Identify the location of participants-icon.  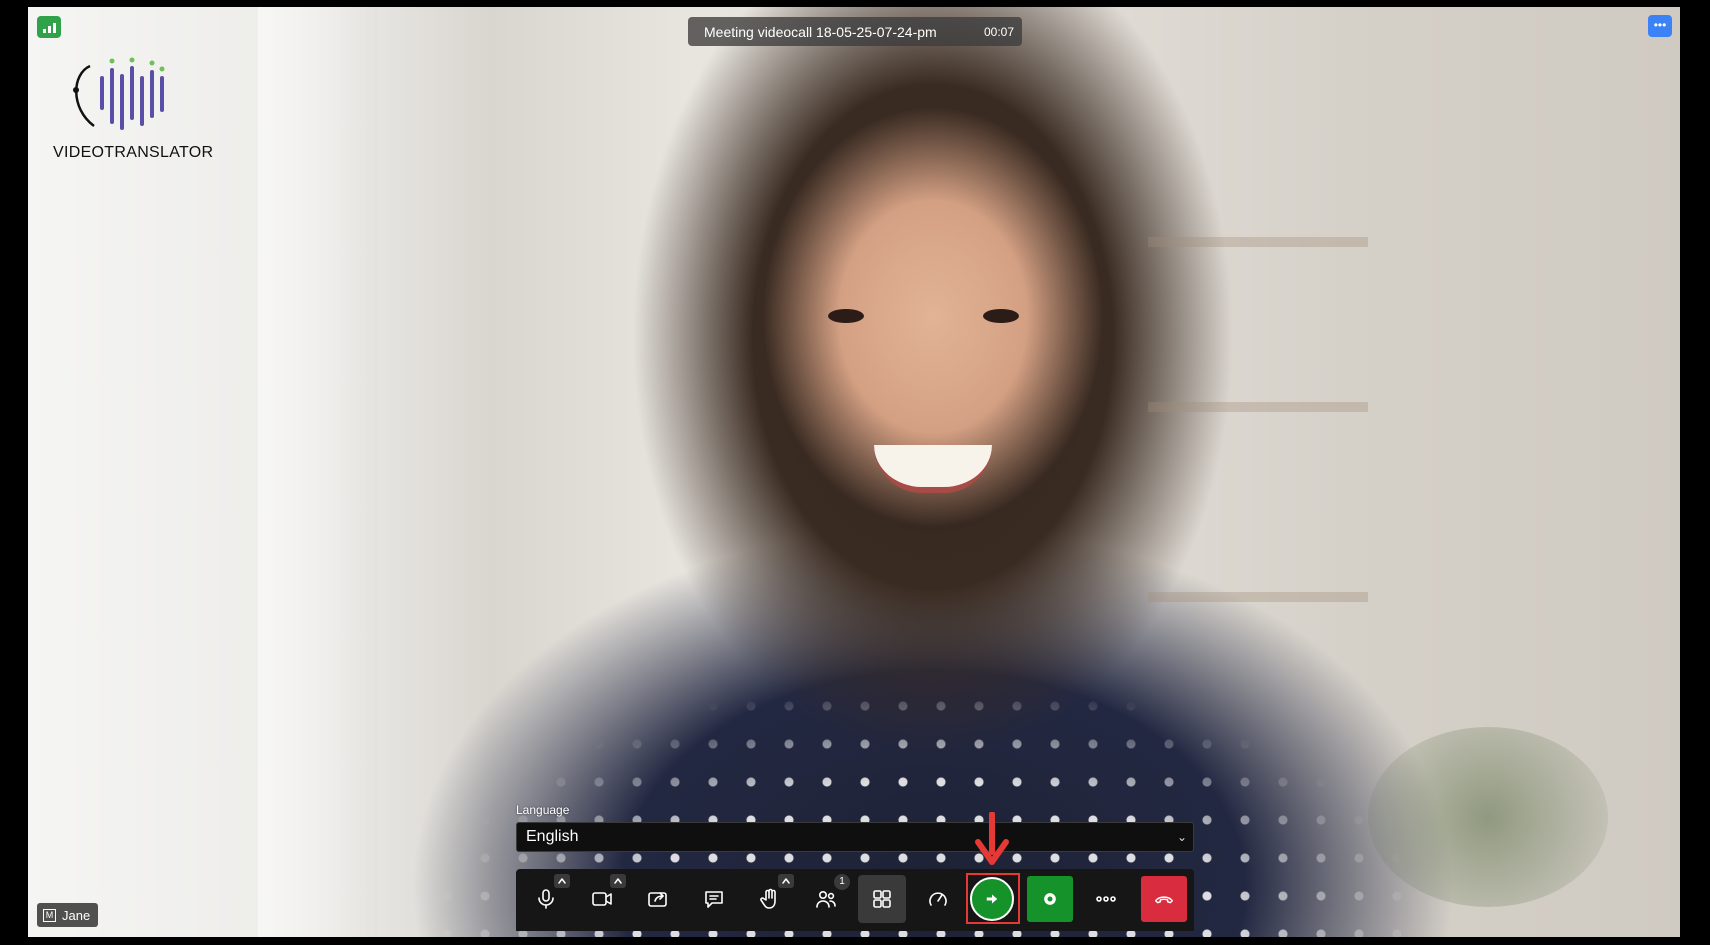
(826, 899).